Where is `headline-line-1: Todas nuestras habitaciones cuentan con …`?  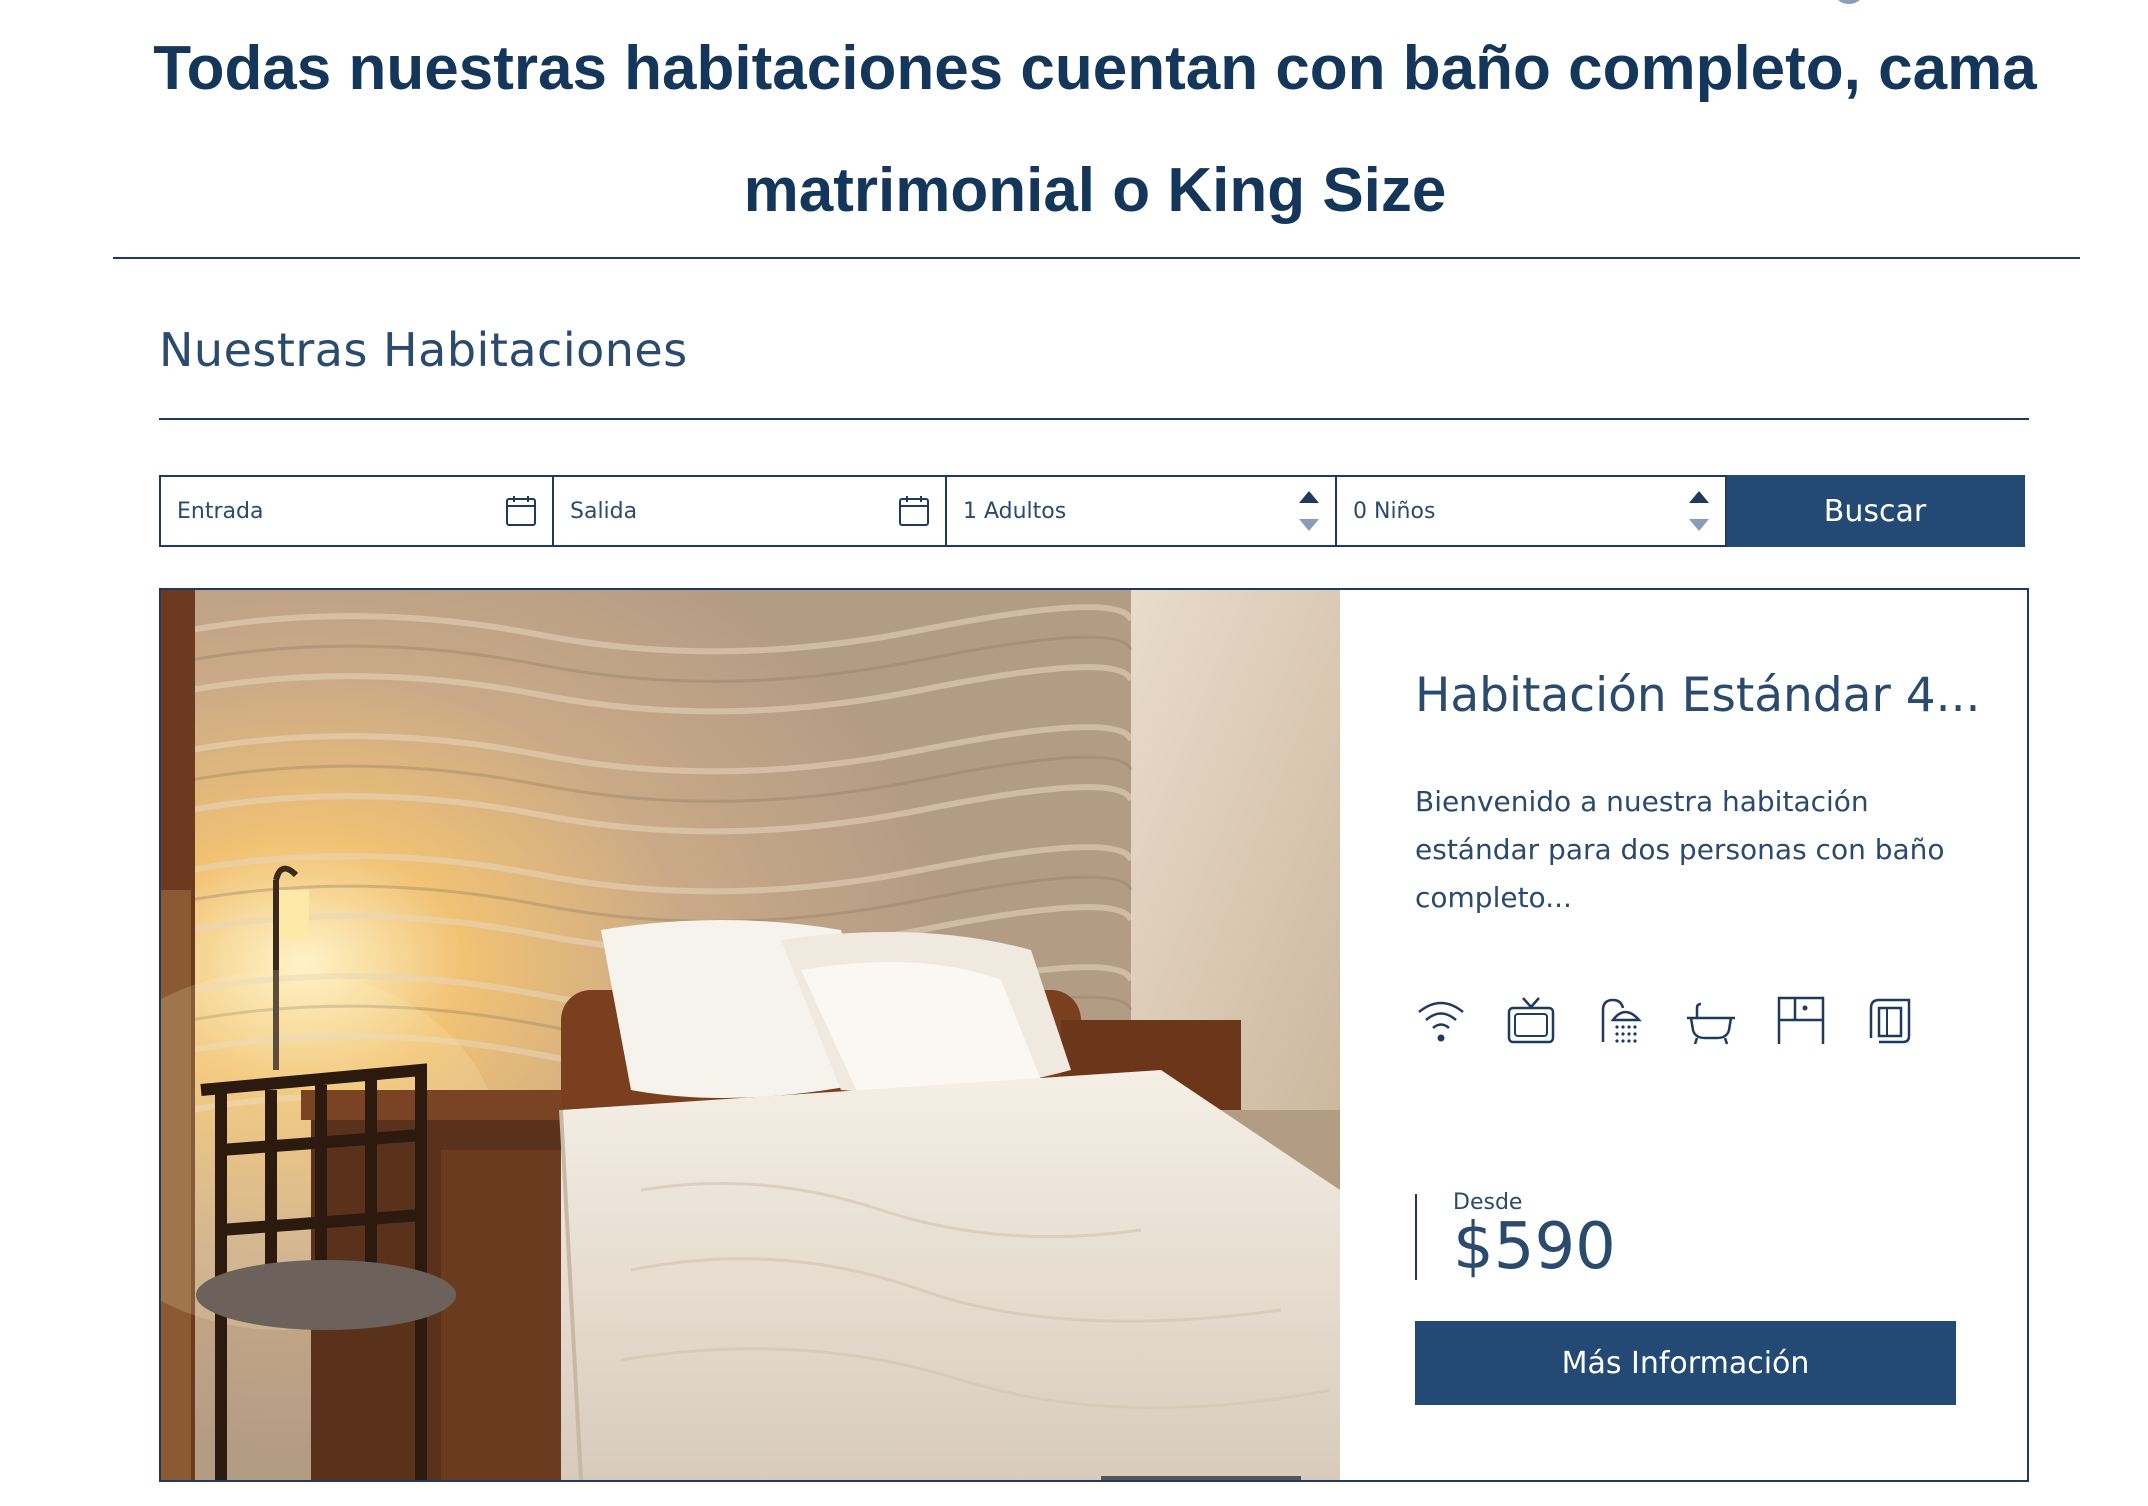
headline-line-1: Todas nuestras habitaciones cuentan con … is located at coordinates (1095, 68).